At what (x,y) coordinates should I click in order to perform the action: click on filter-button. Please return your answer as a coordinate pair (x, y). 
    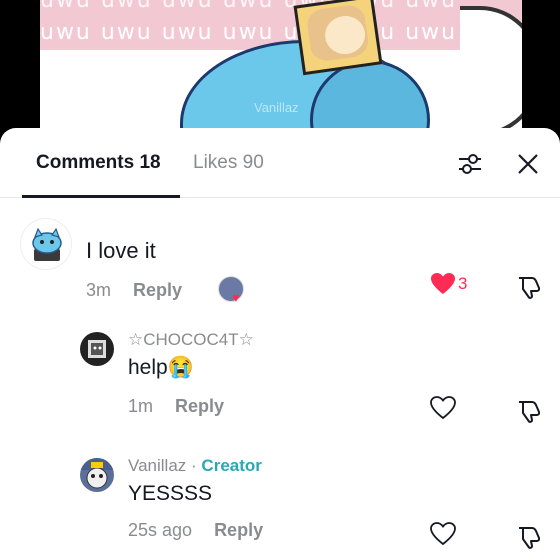
    Looking at the image, I should click on (470, 164).